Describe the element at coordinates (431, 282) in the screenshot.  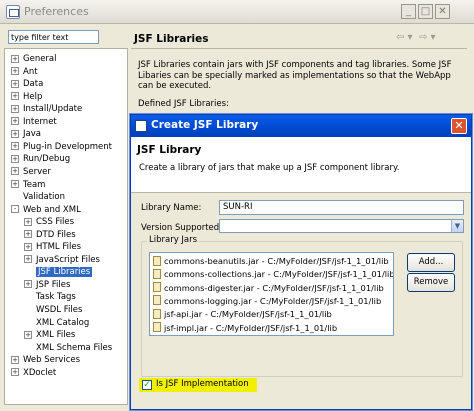
I see `remove-jar-button: Remove` at that location.